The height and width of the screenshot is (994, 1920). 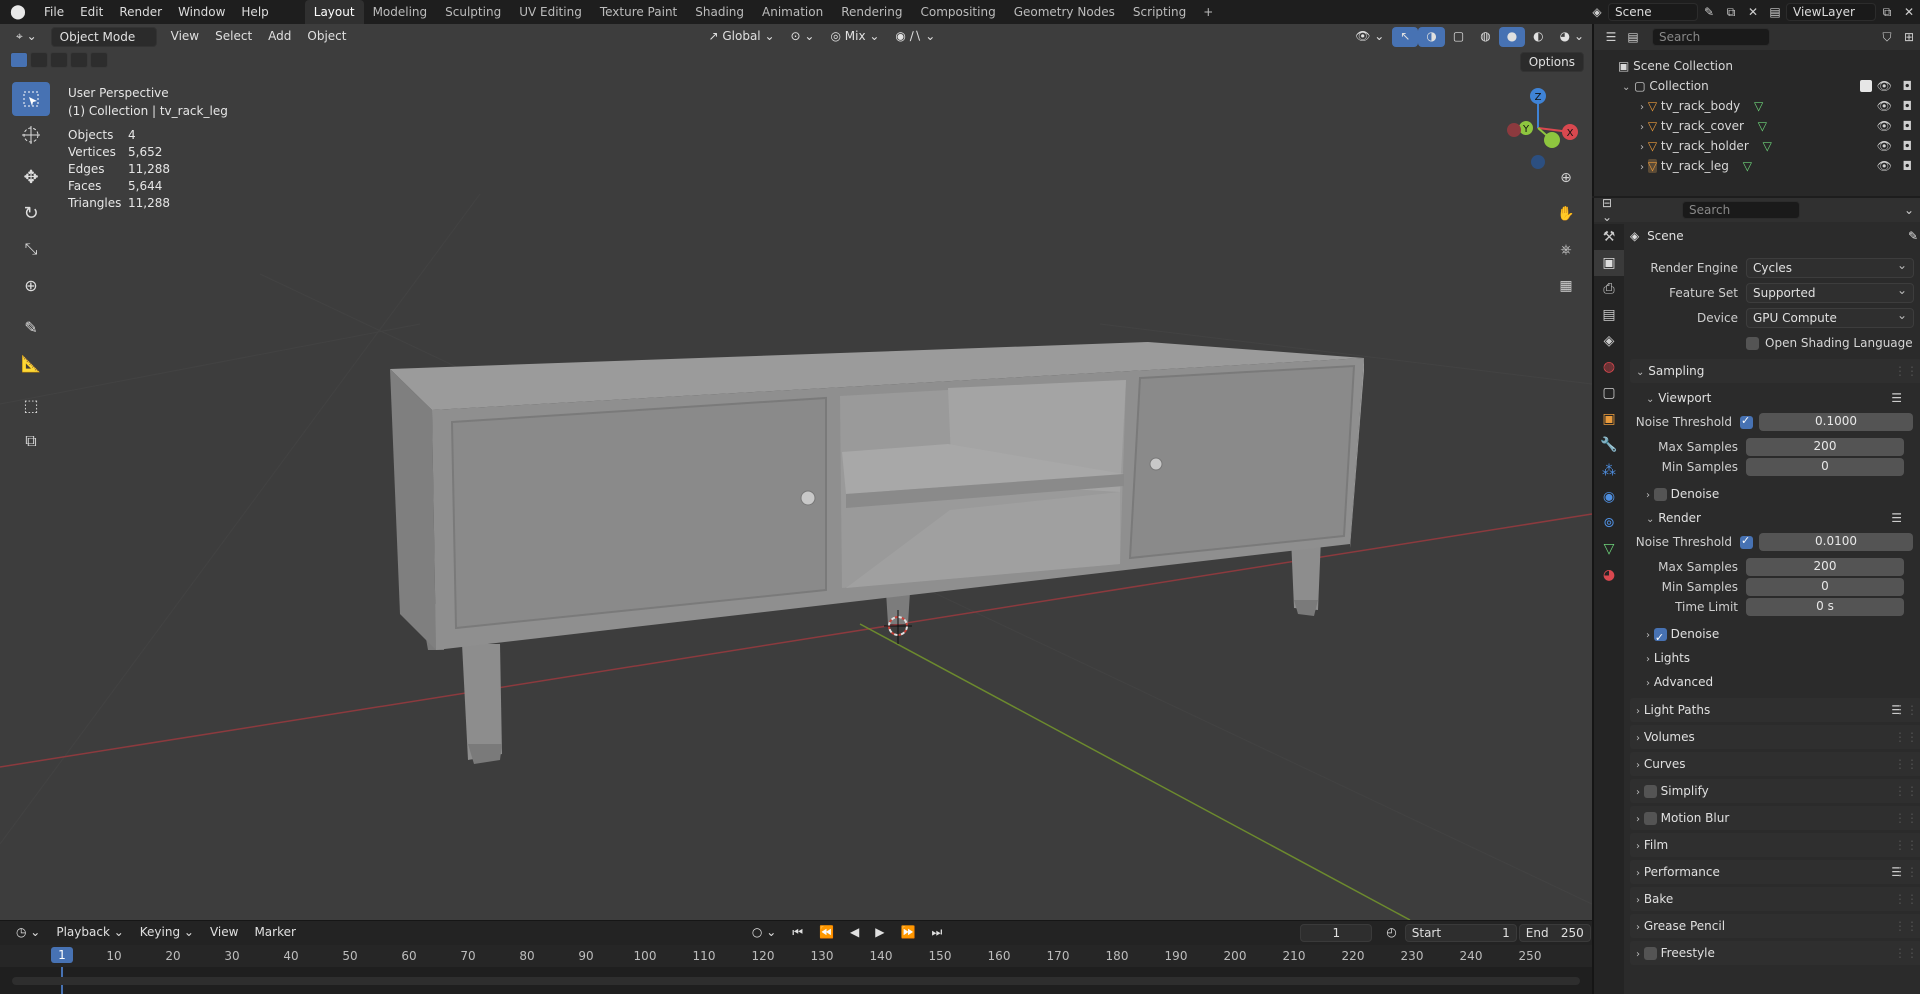 I want to click on render-tab-icon: ▣, so click(x=1609, y=263).